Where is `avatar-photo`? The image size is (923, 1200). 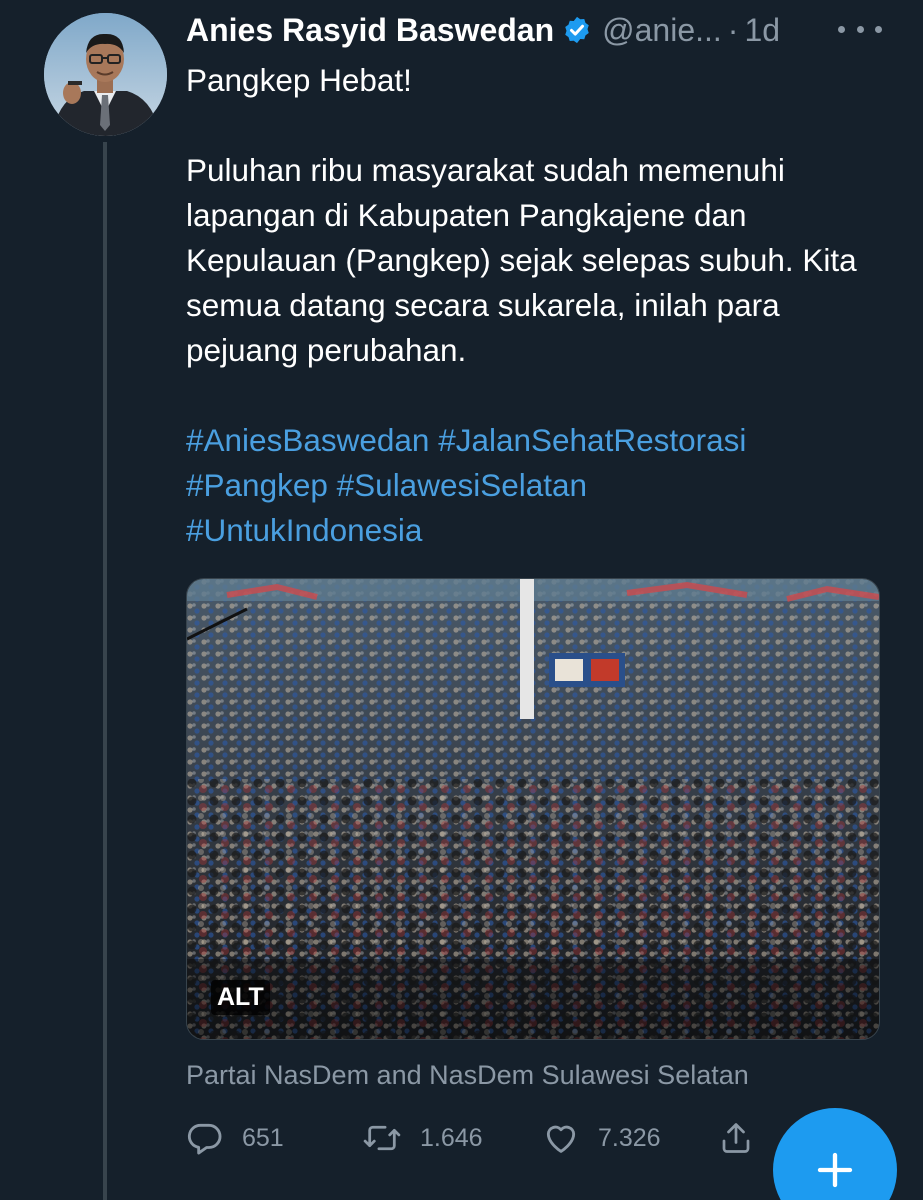 avatar-photo is located at coordinates (105, 74).